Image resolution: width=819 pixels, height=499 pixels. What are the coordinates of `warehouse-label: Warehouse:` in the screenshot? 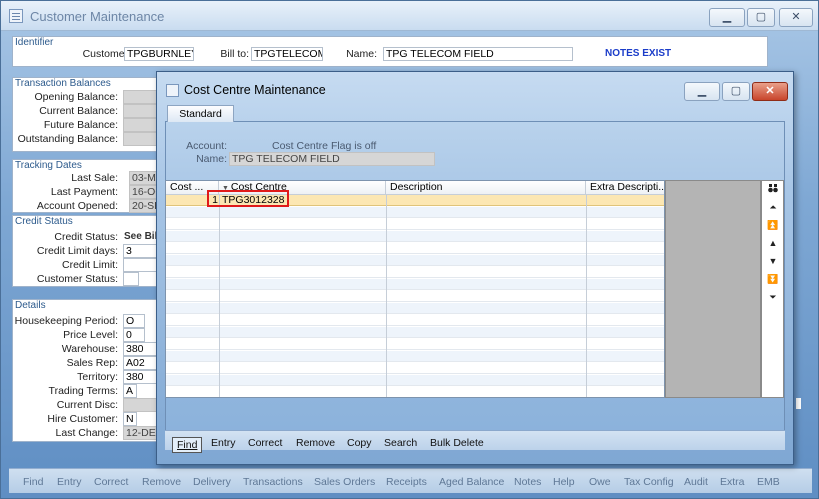 It's located at (89, 349).